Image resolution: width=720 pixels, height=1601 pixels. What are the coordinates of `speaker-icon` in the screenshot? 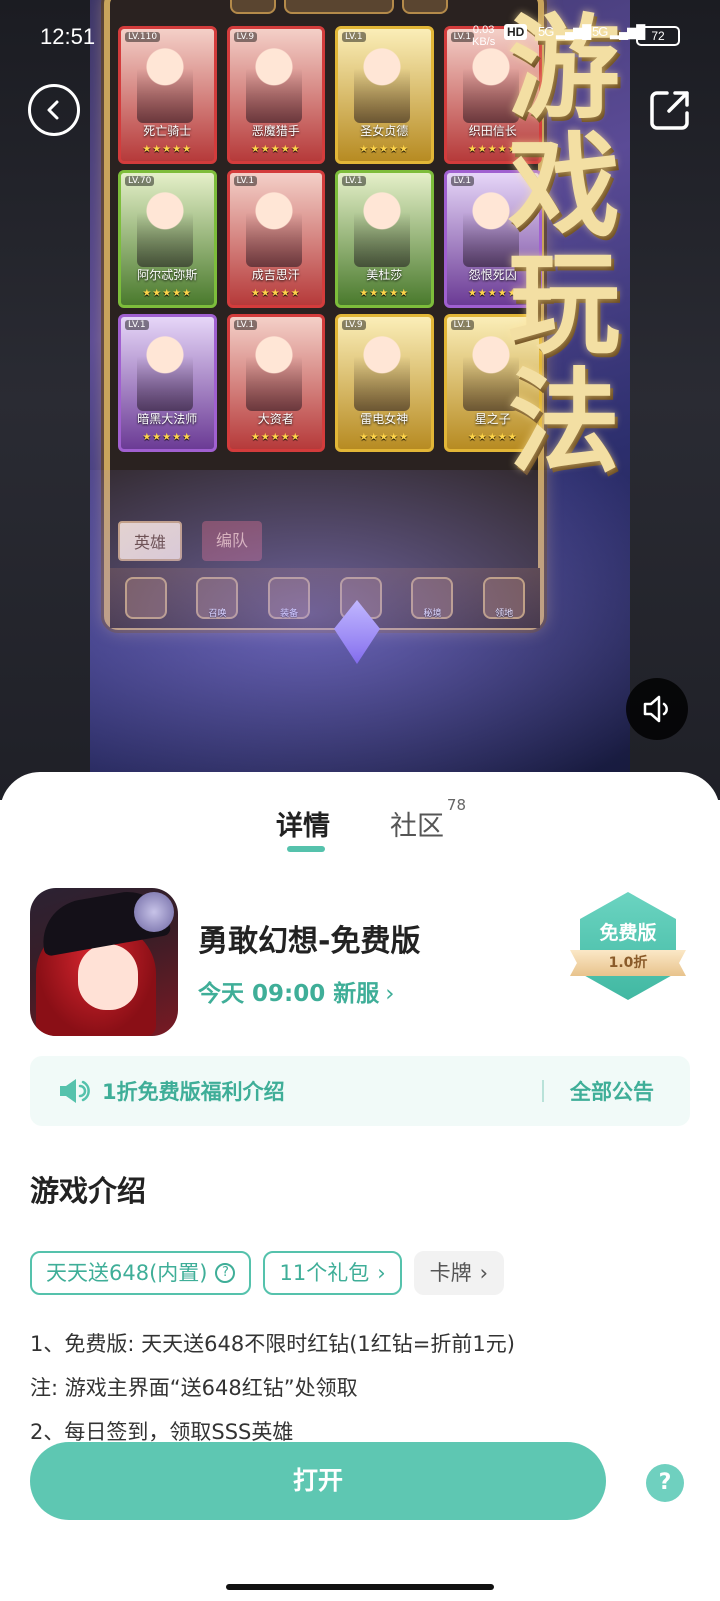 It's located at (655, 709).